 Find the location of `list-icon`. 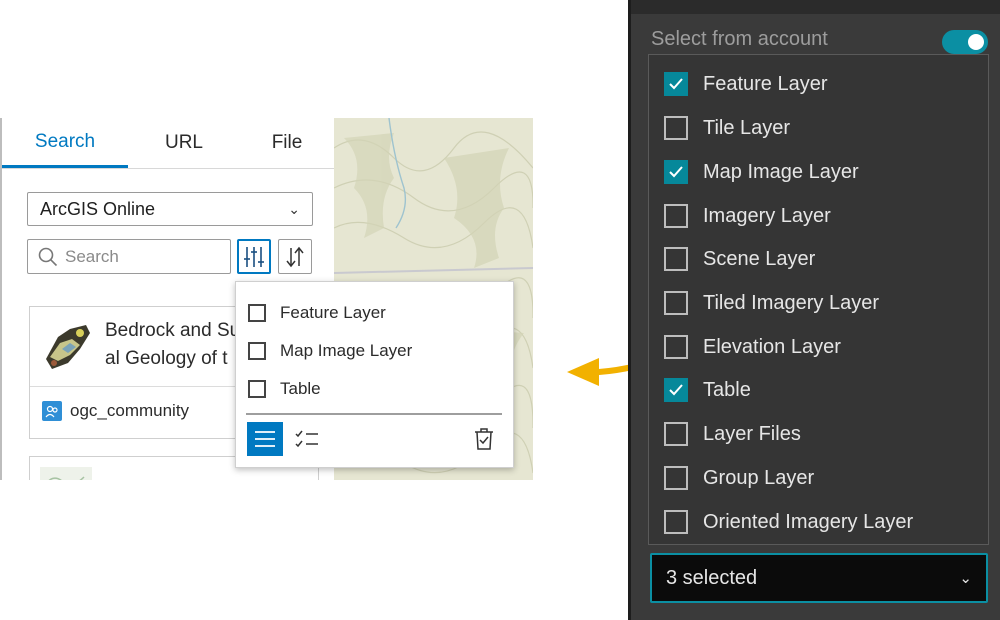

list-icon is located at coordinates (265, 439).